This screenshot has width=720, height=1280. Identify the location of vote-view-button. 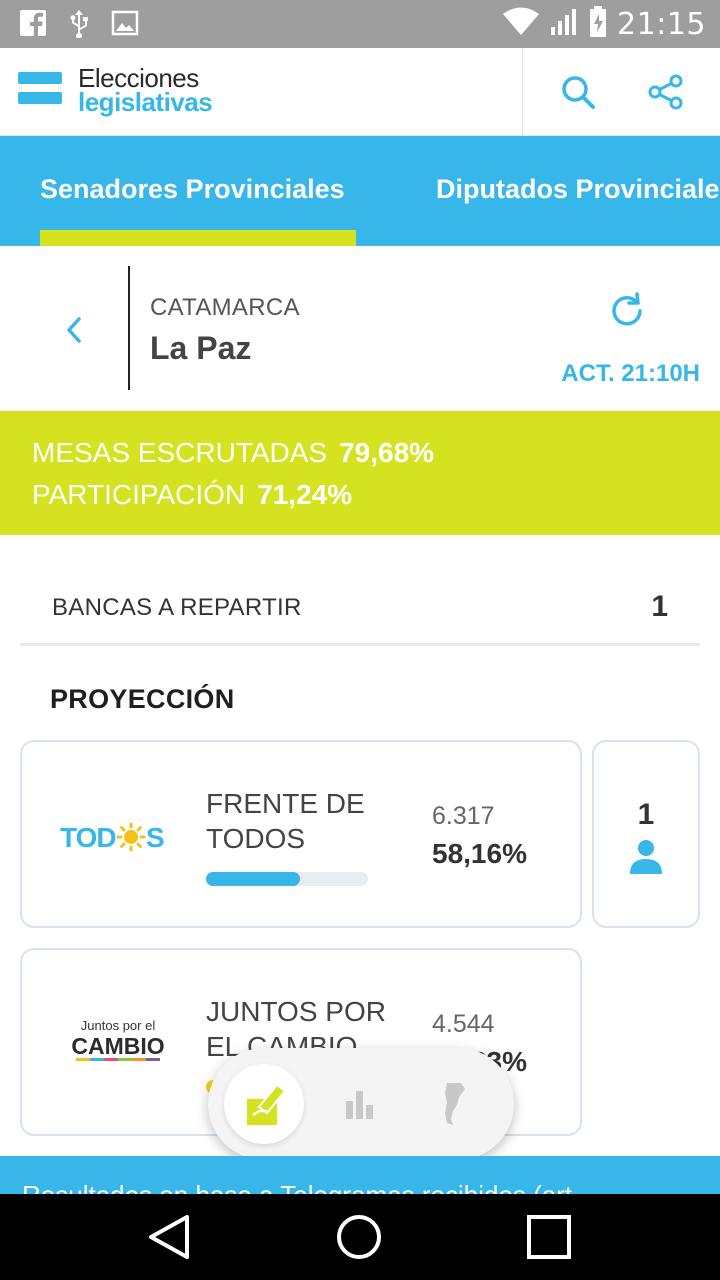
(264, 1104).